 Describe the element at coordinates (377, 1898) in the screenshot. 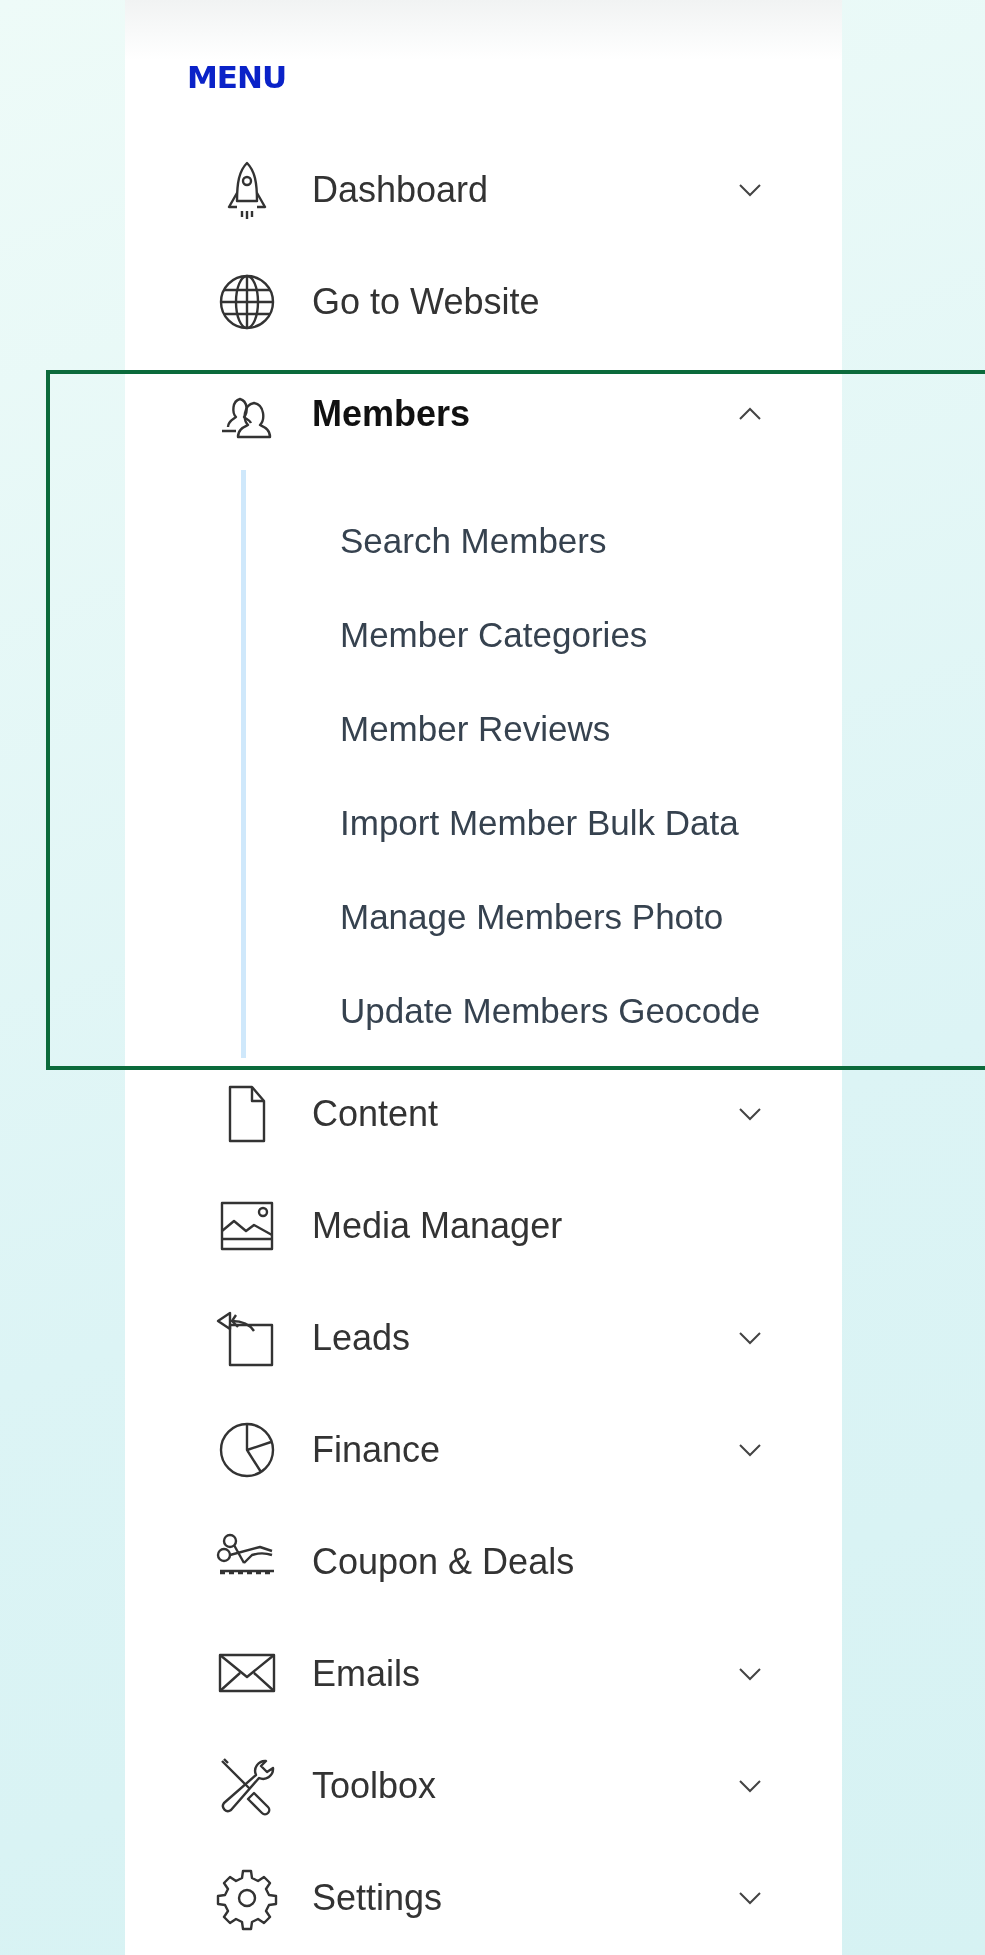

I see `menu-item: Settings` at that location.